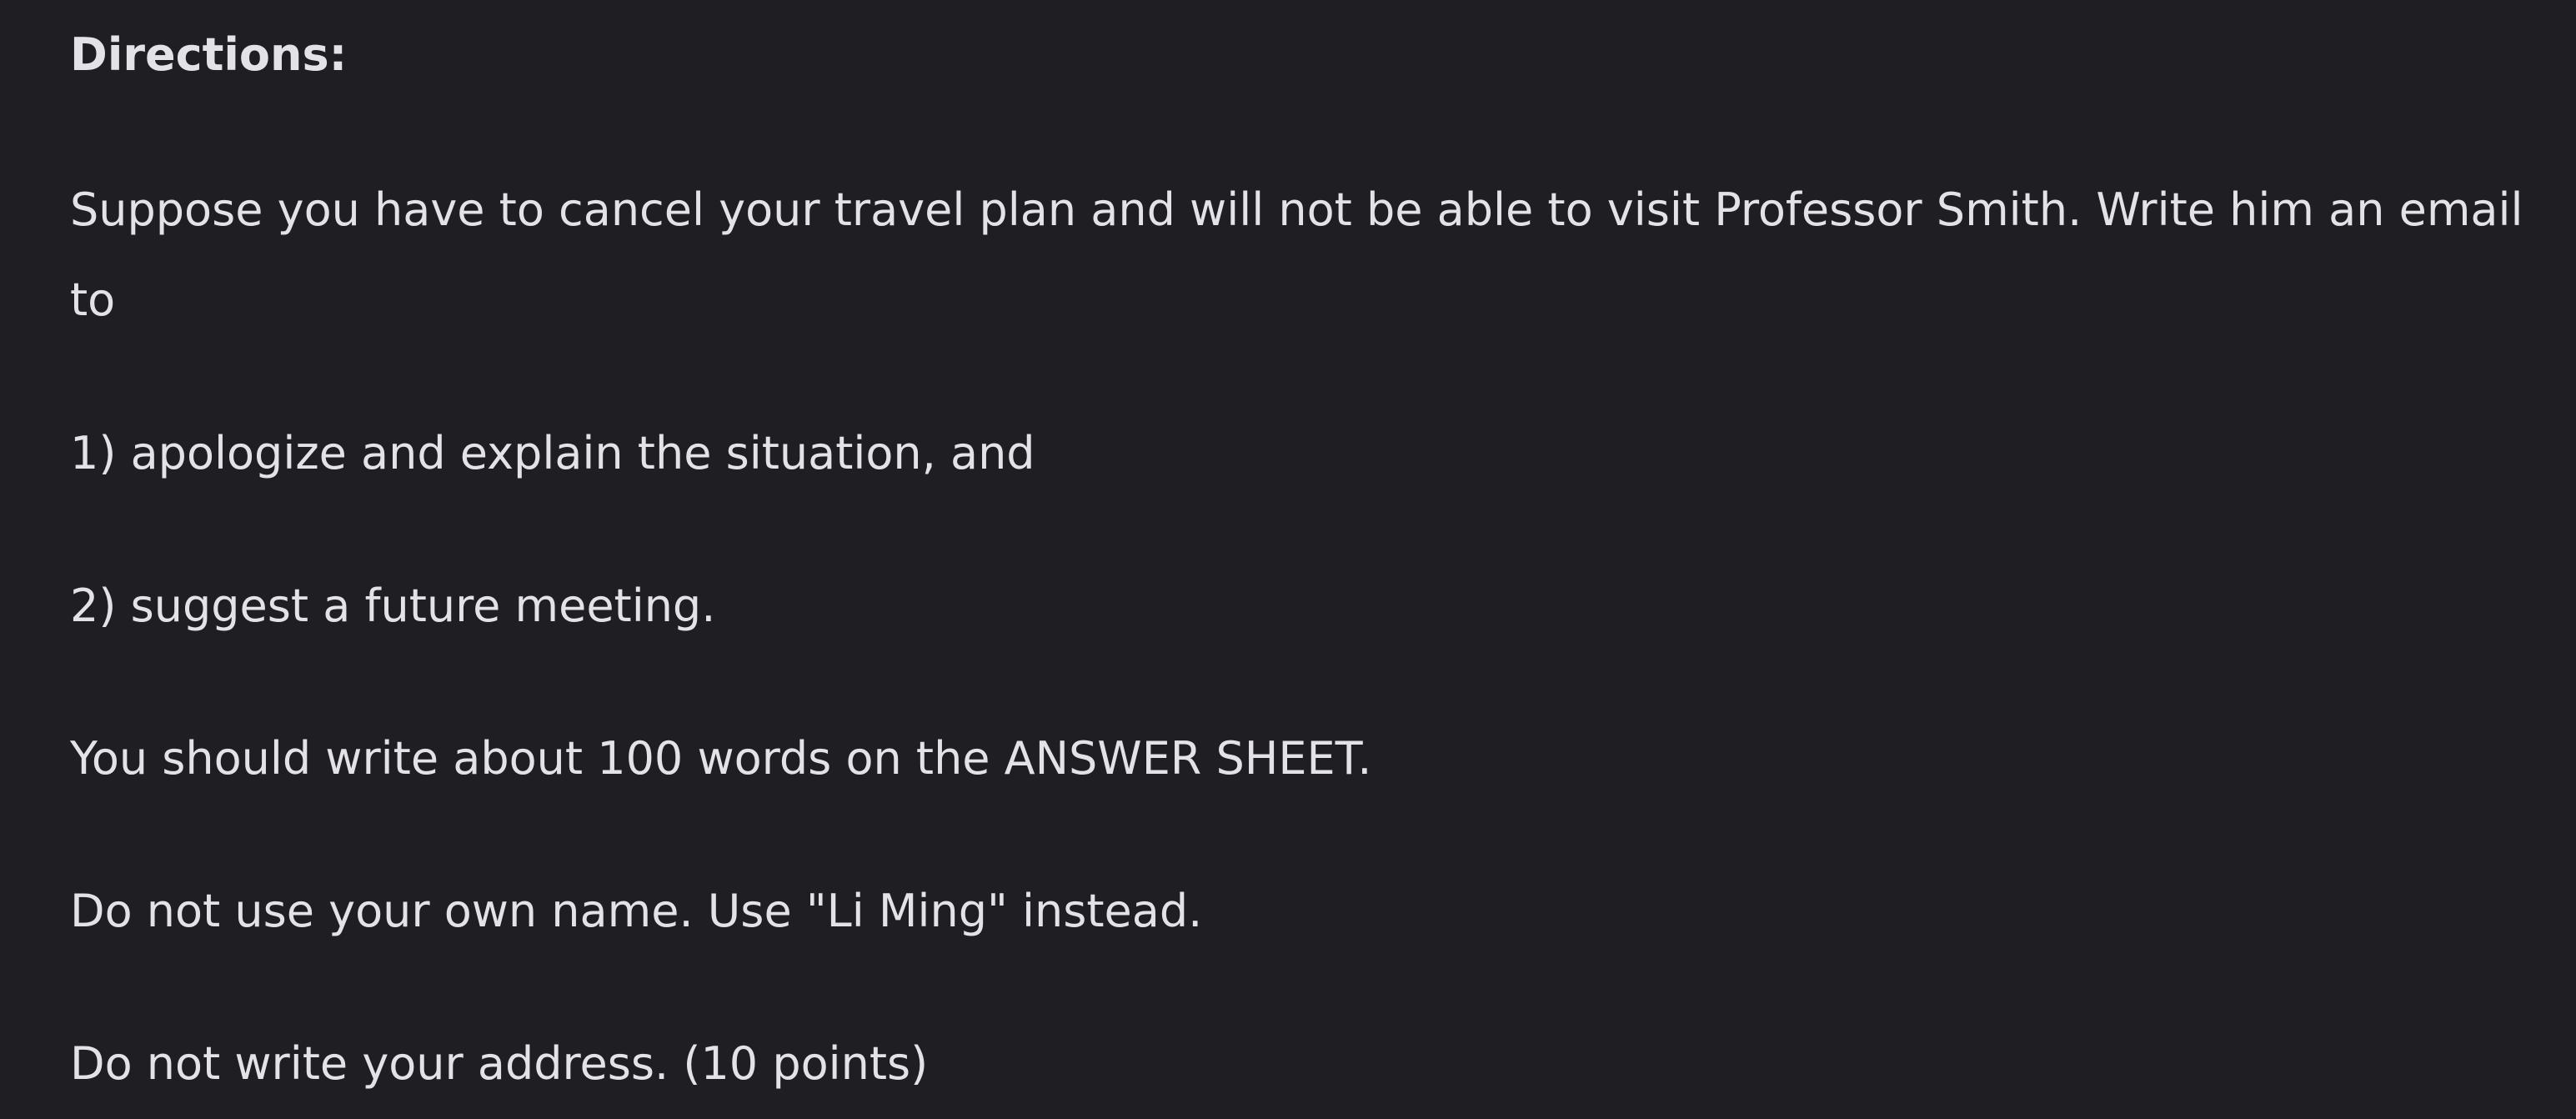  Describe the element at coordinates (93, 299) in the screenshot. I see `task-description-line-2: to` at that location.